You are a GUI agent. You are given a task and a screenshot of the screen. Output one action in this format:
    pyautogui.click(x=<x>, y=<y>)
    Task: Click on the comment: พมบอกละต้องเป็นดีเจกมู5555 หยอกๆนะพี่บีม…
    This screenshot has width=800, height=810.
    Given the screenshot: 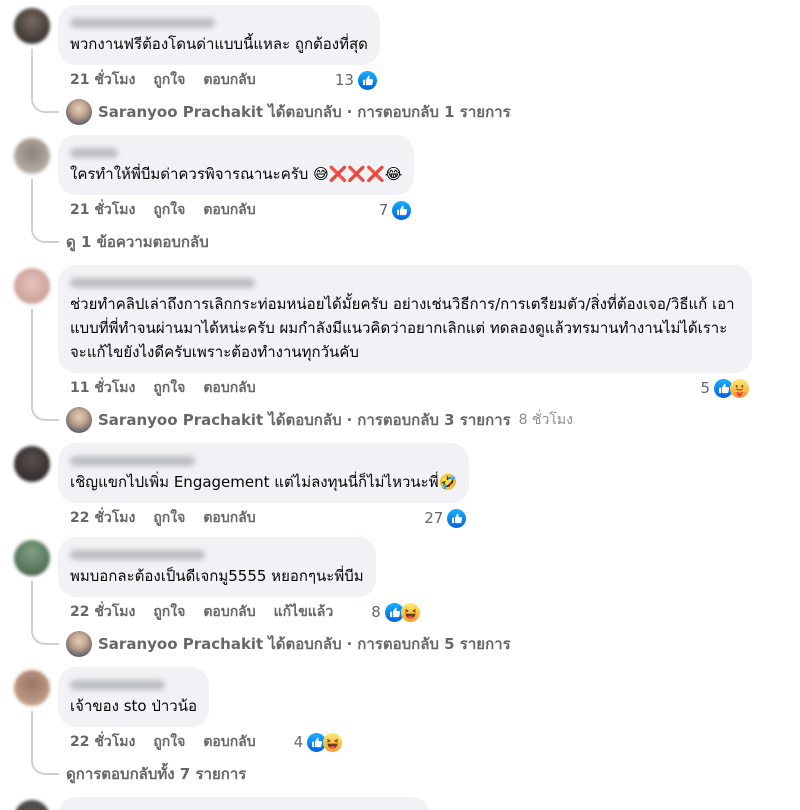 What is the action you would take?
    pyautogui.click(x=407, y=597)
    